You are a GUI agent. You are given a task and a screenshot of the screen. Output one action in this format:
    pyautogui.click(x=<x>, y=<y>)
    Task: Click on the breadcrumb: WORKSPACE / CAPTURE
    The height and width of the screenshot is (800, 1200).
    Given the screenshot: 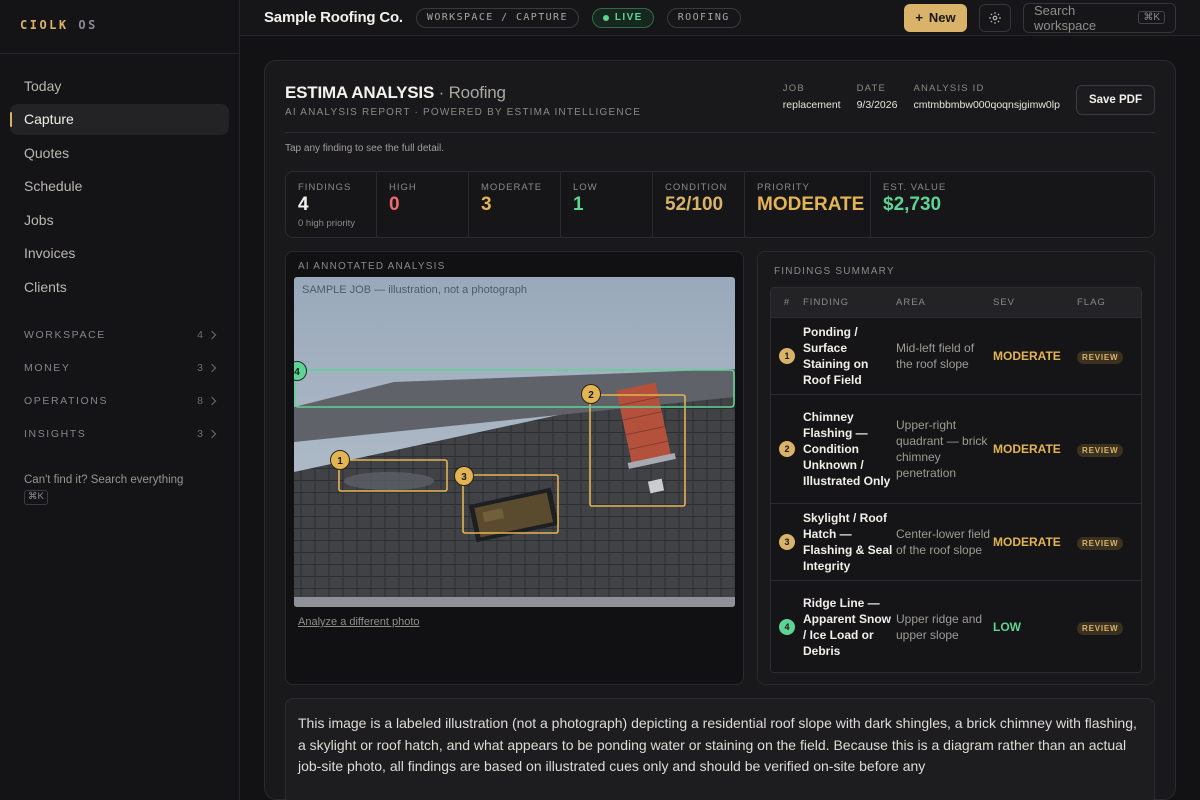 What is the action you would take?
    pyautogui.click(x=497, y=17)
    